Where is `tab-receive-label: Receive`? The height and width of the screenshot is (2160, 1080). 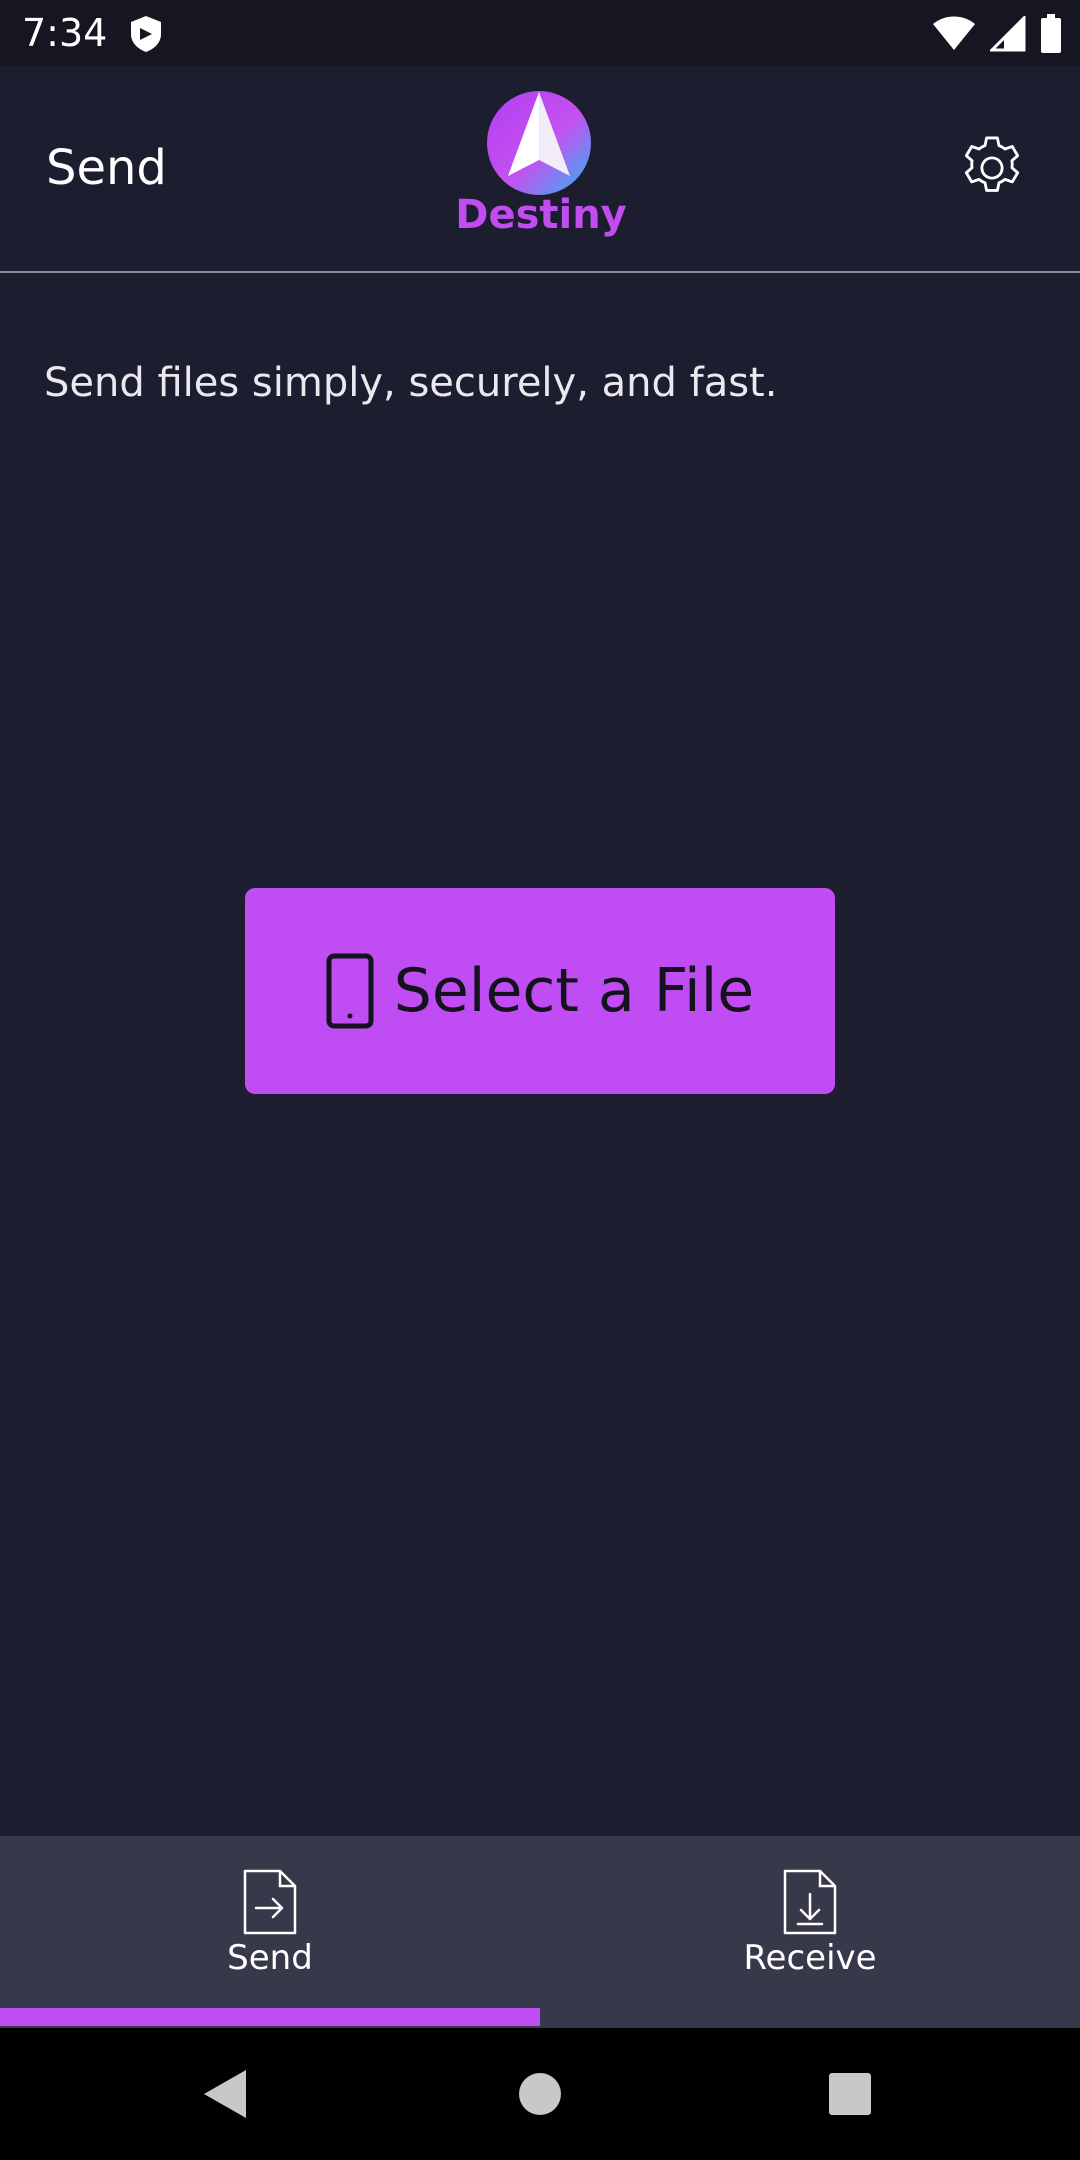
tab-receive-label: Receive is located at coordinates (810, 1958).